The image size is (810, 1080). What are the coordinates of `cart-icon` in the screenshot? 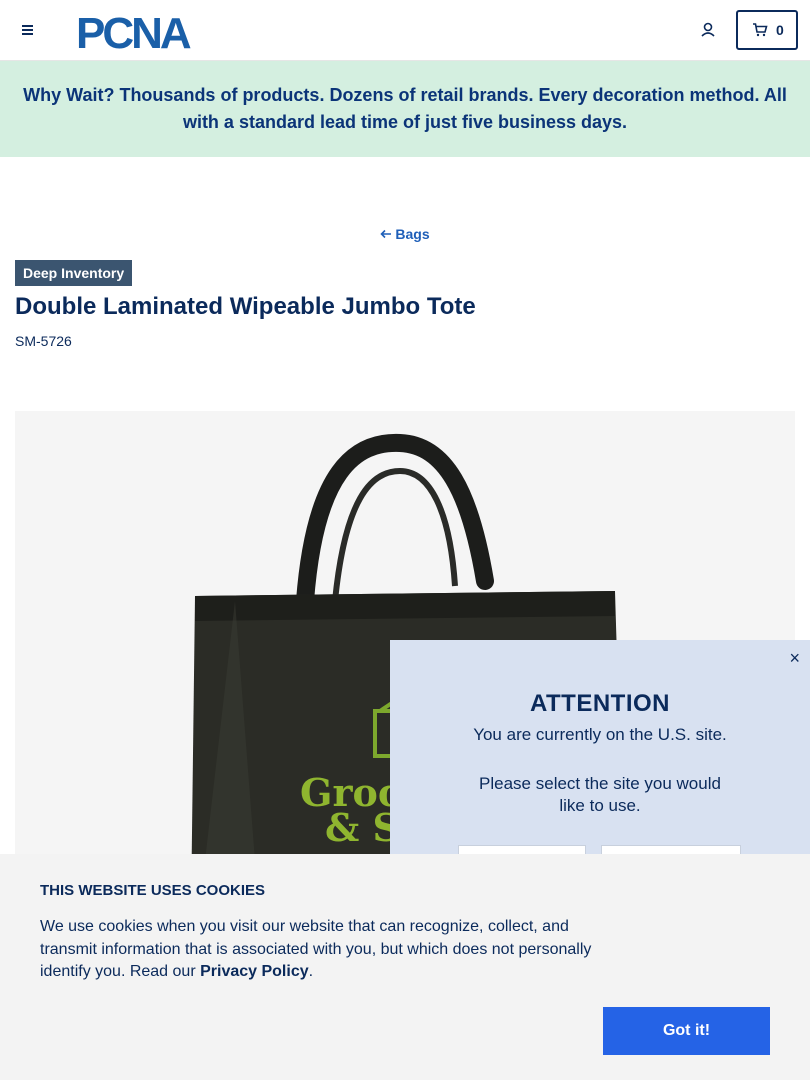 It's located at (760, 30).